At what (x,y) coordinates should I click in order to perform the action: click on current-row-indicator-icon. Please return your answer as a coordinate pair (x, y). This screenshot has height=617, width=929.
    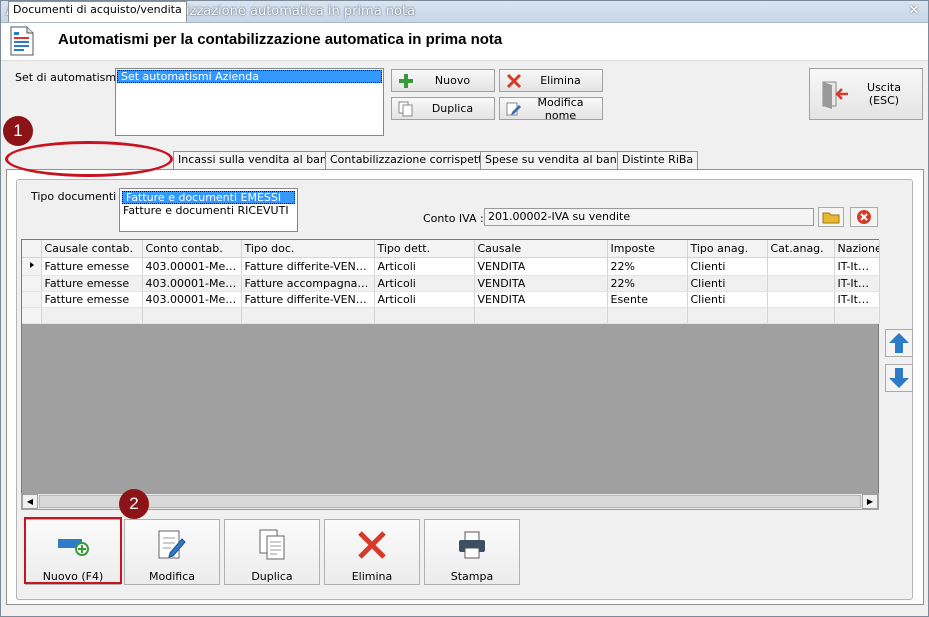
    Looking at the image, I should click on (32, 266).